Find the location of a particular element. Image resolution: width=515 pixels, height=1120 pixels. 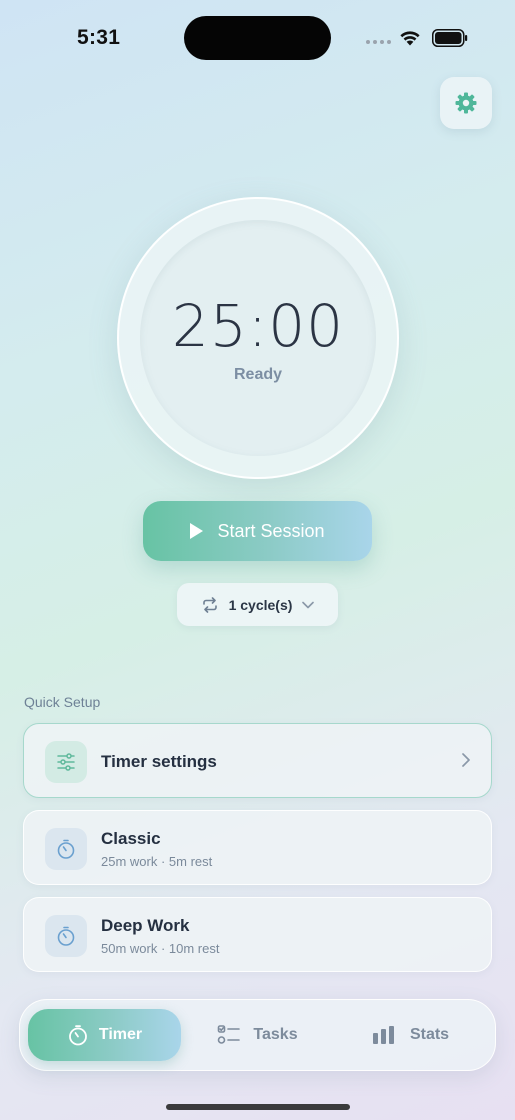

card-subtitle: 25m work · 5m rest is located at coordinates (157, 861).